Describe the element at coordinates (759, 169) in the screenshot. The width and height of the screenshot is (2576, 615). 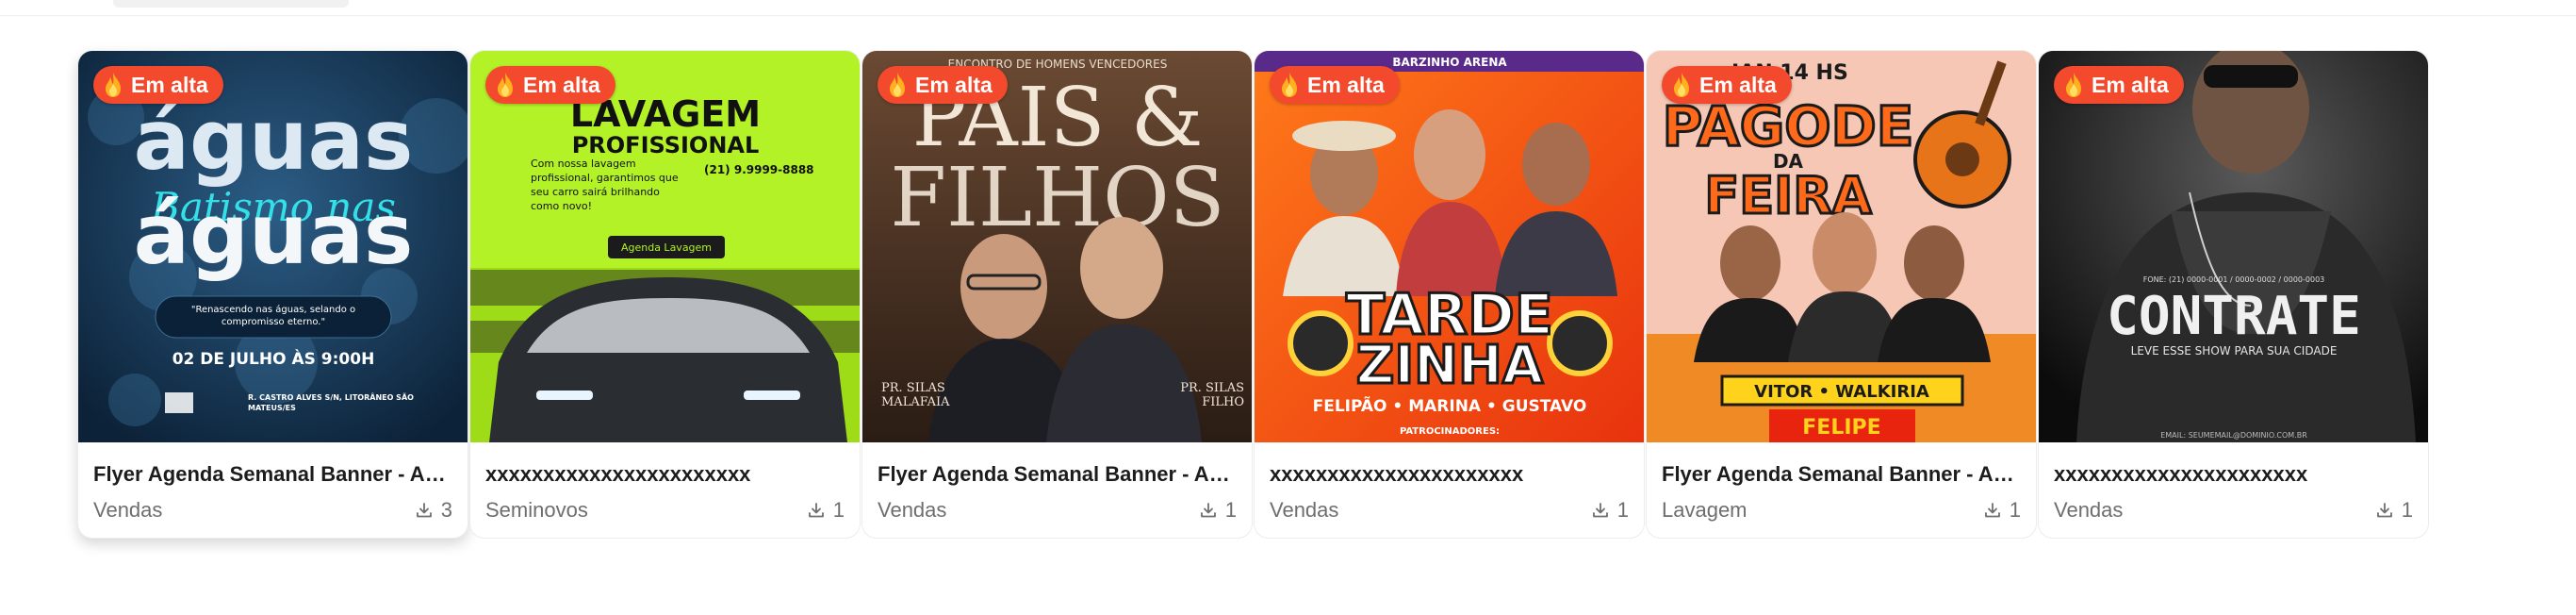
I see `poster-phone: (21) 9.9999-8888` at that location.